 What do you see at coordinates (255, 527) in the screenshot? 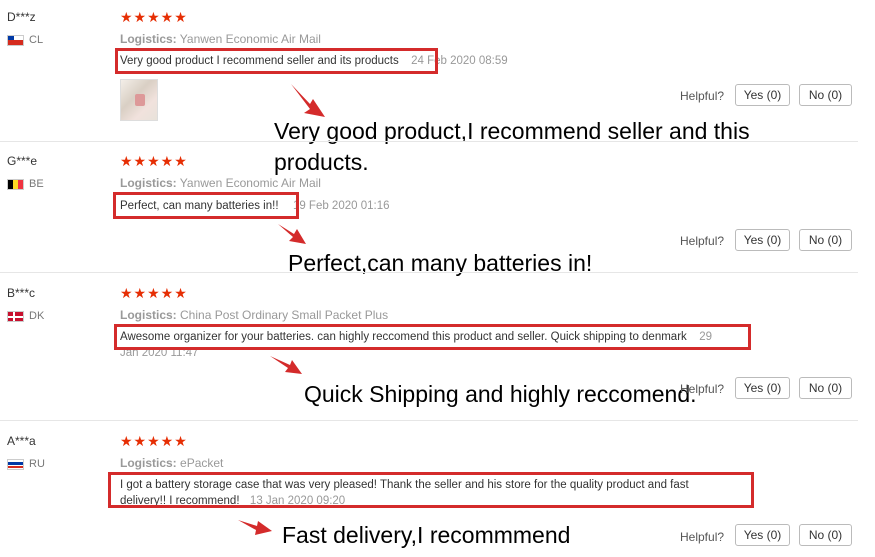
I see `red-arrow-icon` at bounding box center [255, 527].